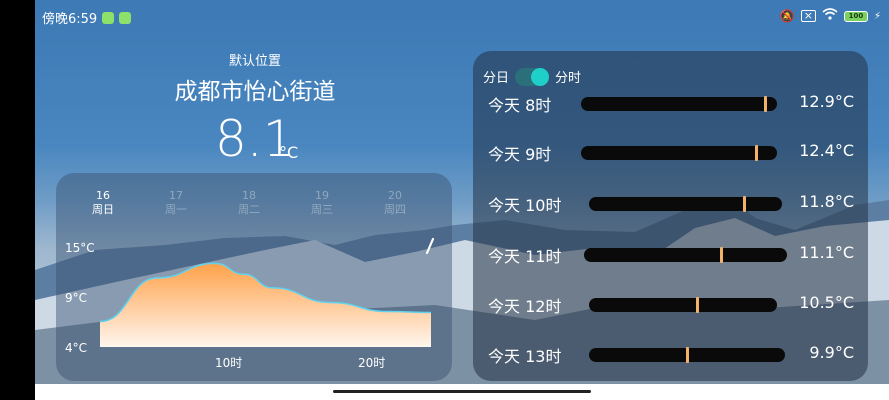 The width and height of the screenshot is (889, 400). I want to click on hourly-row: 今天 13时 9.9°C, so click(670, 354).